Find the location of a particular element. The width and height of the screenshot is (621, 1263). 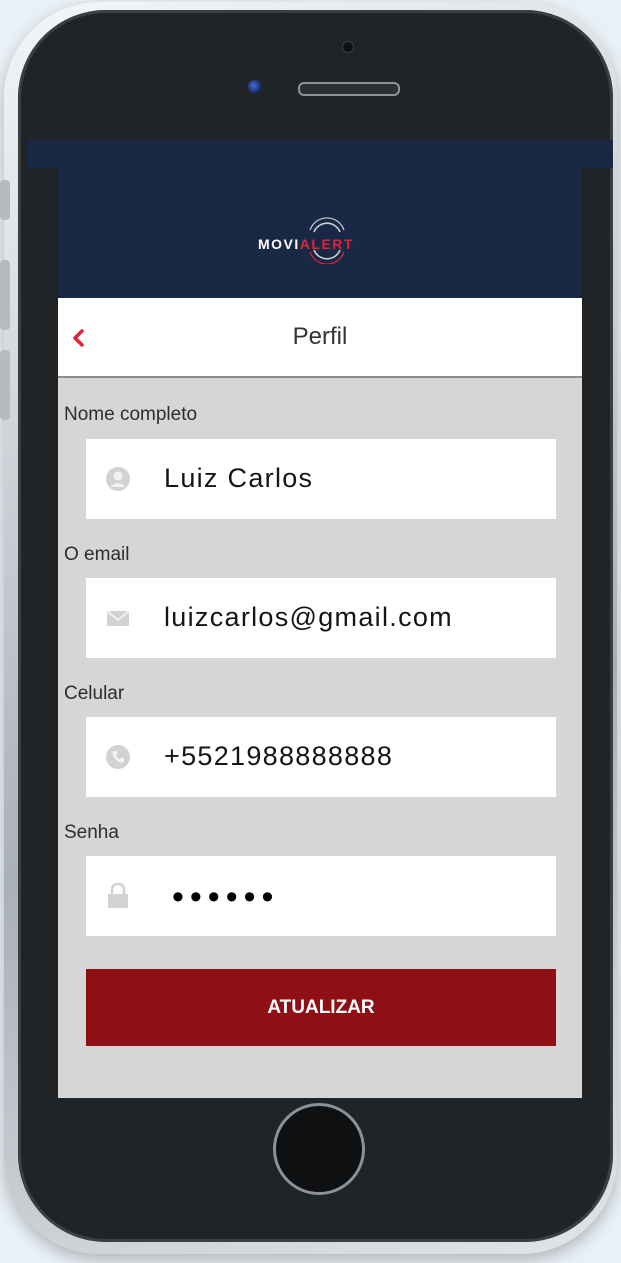

password-value: •••••• is located at coordinates (226, 897).